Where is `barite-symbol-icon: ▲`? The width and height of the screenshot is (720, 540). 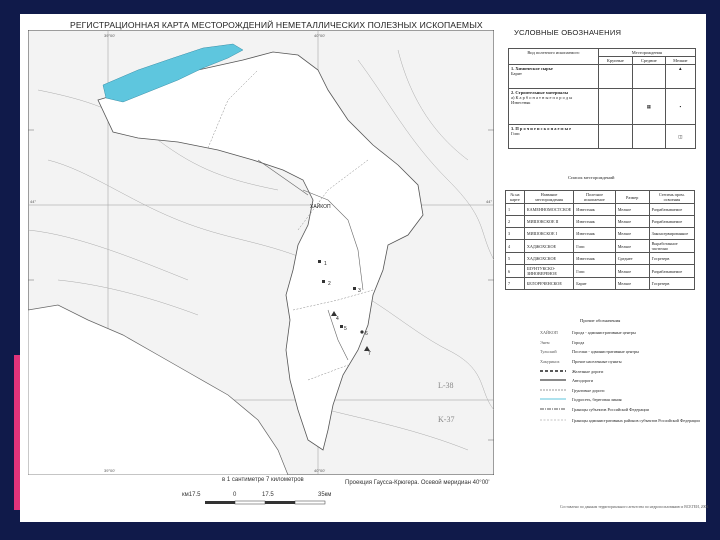 barite-symbol-icon: ▲ is located at coordinates (680, 68).